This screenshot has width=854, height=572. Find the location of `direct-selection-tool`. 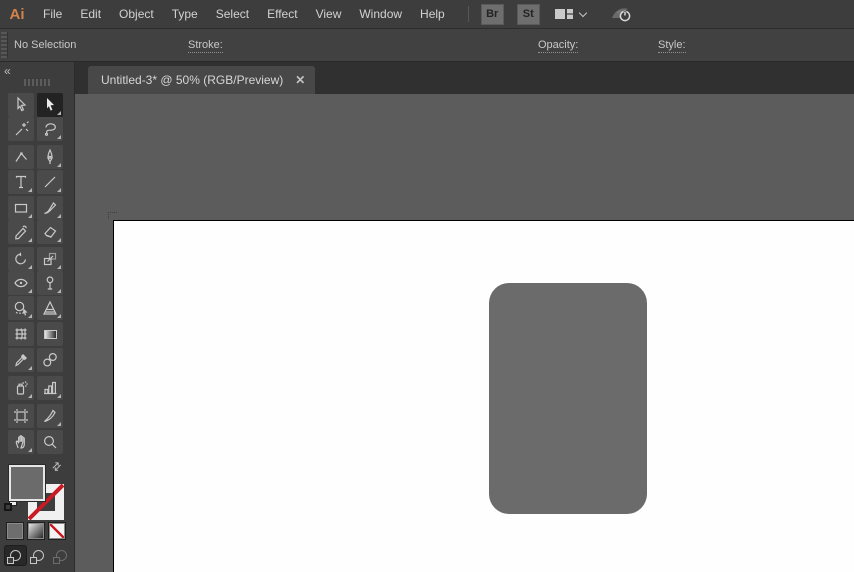

direct-selection-tool is located at coordinates (50, 105).